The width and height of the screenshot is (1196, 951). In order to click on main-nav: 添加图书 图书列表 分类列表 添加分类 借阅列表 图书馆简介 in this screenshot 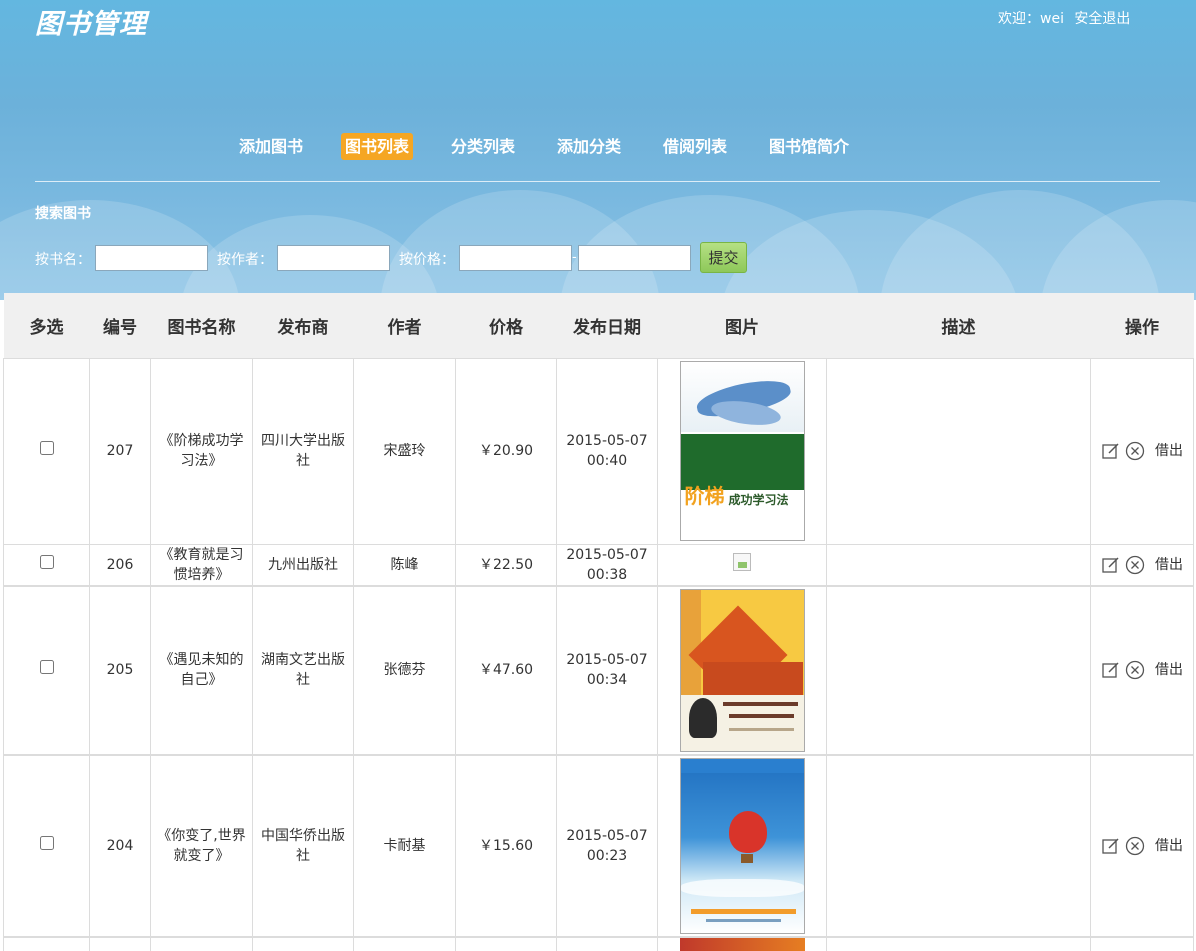, I will do `click(598, 147)`.